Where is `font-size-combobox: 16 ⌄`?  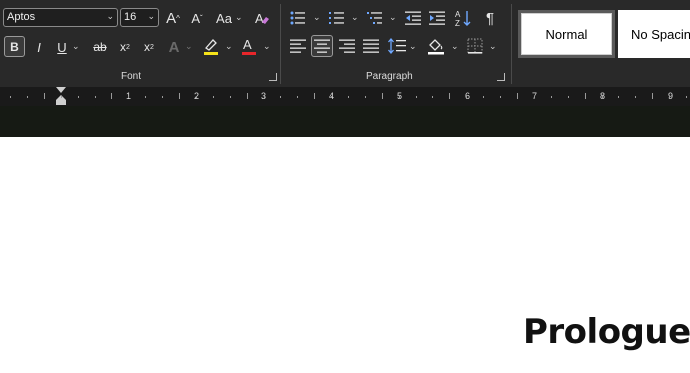 font-size-combobox: 16 ⌄ is located at coordinates (139, 17).